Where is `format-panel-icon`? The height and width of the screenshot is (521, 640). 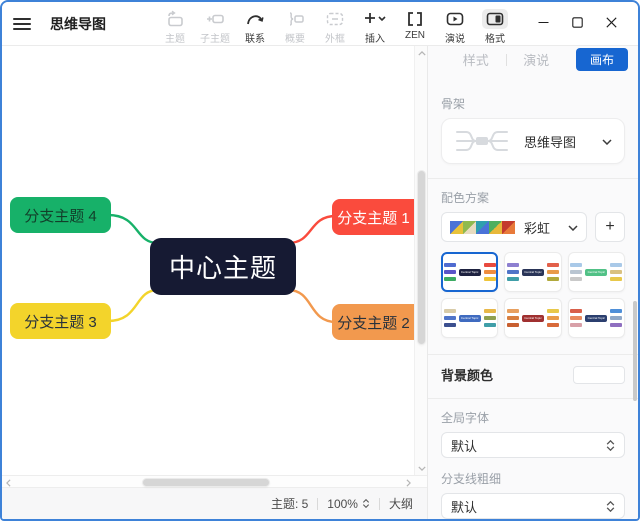
format-panel-icon is located at coordinates (495, 19).